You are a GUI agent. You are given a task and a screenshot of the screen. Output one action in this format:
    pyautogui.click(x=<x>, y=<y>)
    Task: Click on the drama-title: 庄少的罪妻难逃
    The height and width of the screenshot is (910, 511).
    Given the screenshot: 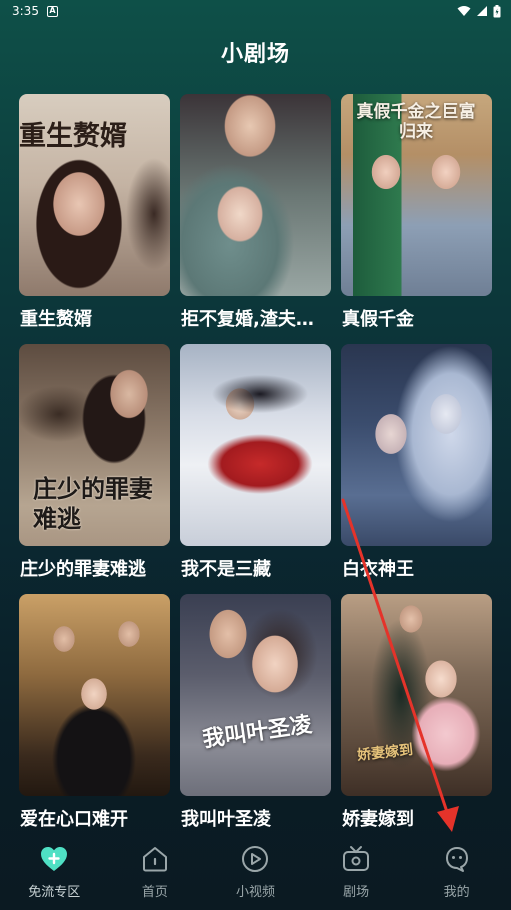 What is the action you would take?
    pyautogui.click(x=83, y=569)
    